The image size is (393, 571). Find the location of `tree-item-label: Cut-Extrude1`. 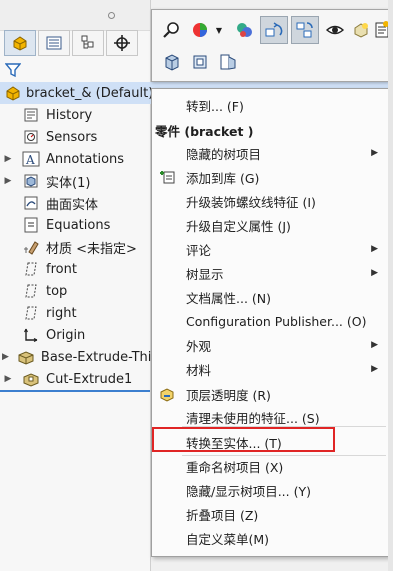

tree-item-label: Cut-Extrude1 is located at coordinates (89, 379).